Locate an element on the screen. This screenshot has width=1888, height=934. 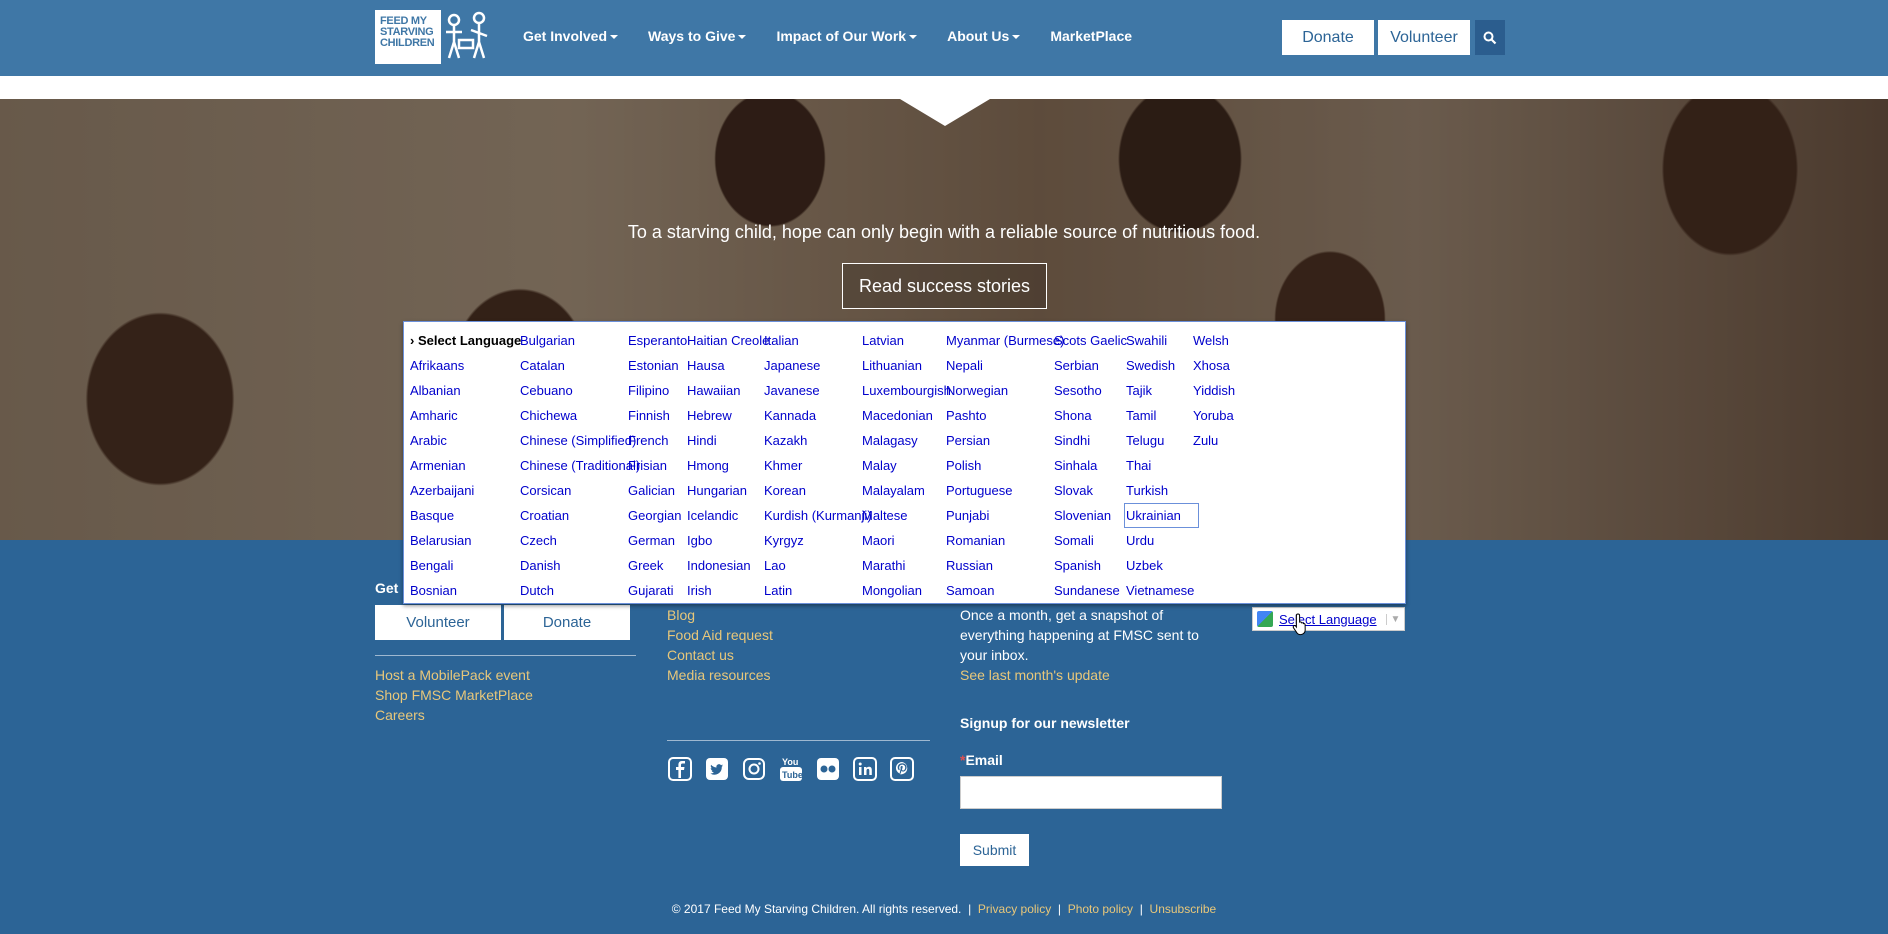
email-field is located at coordinates (1091, 792).